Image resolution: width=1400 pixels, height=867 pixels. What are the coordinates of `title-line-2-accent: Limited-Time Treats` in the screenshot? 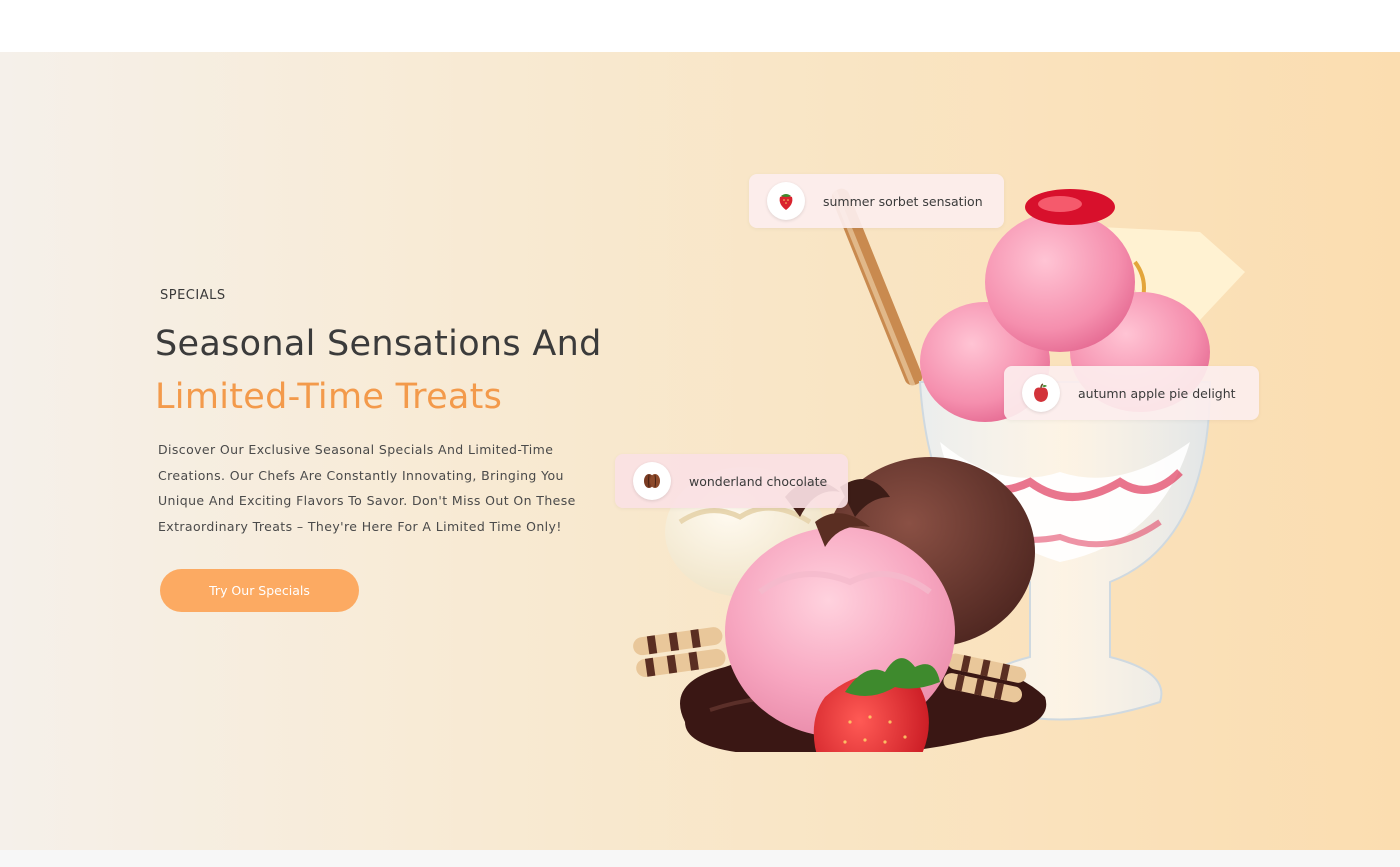 It's located at (329, 397).